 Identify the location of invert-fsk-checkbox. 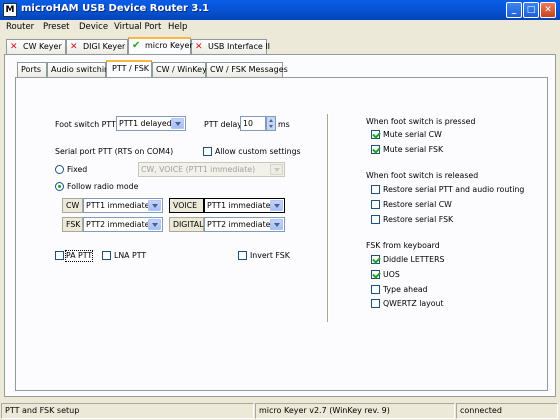
(242, 255).